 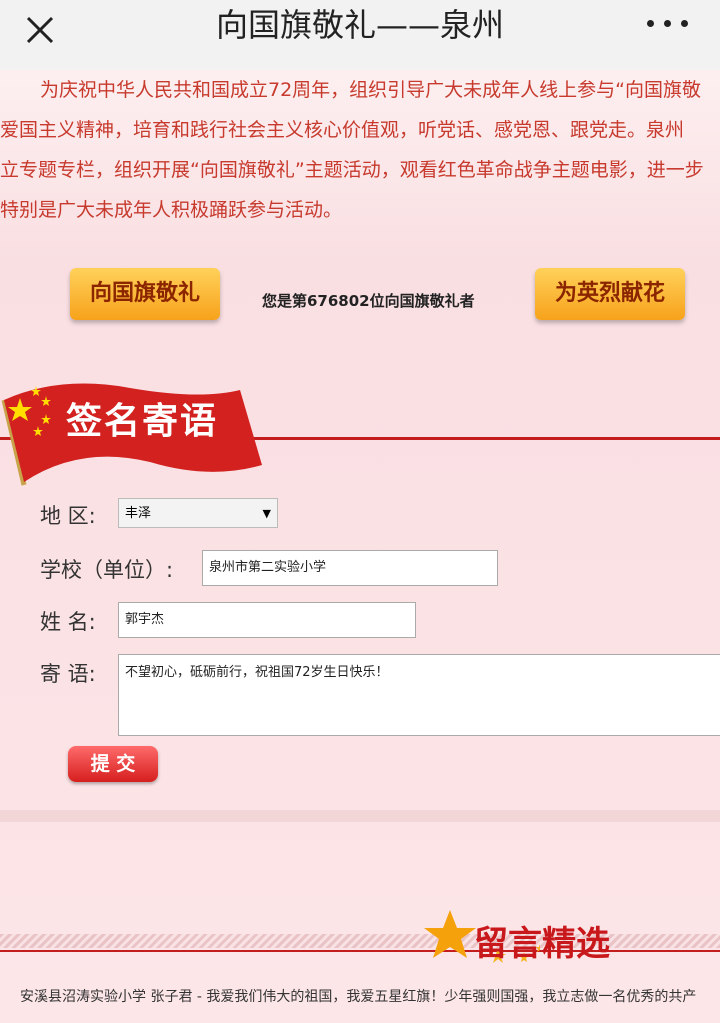 What do you see at coordinates (670, 24) in the screenshot?
I see `more-icon` at bounding box center [670, 24].